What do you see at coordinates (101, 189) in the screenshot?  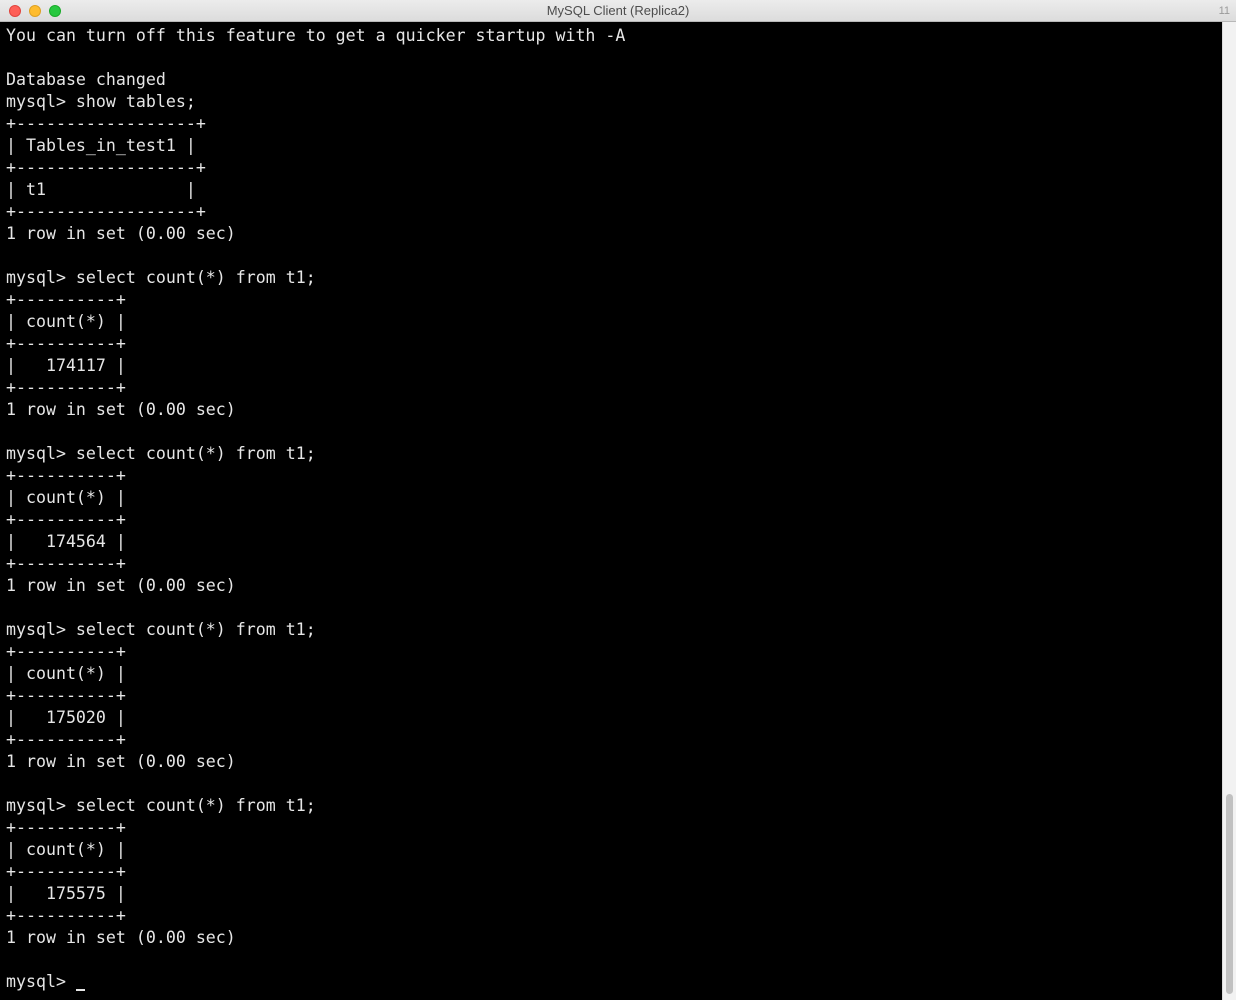 I see `terminal-line: | t1 |` at bounding box center [101, 189].